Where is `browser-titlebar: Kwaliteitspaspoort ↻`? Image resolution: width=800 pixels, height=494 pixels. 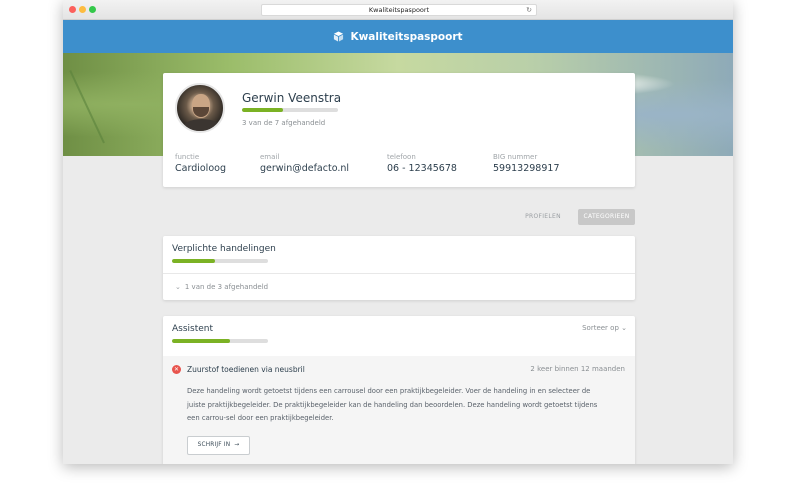 browser-titlebar: Kwaliteitspaspoort ↻ is located at coordinates (398, 10).